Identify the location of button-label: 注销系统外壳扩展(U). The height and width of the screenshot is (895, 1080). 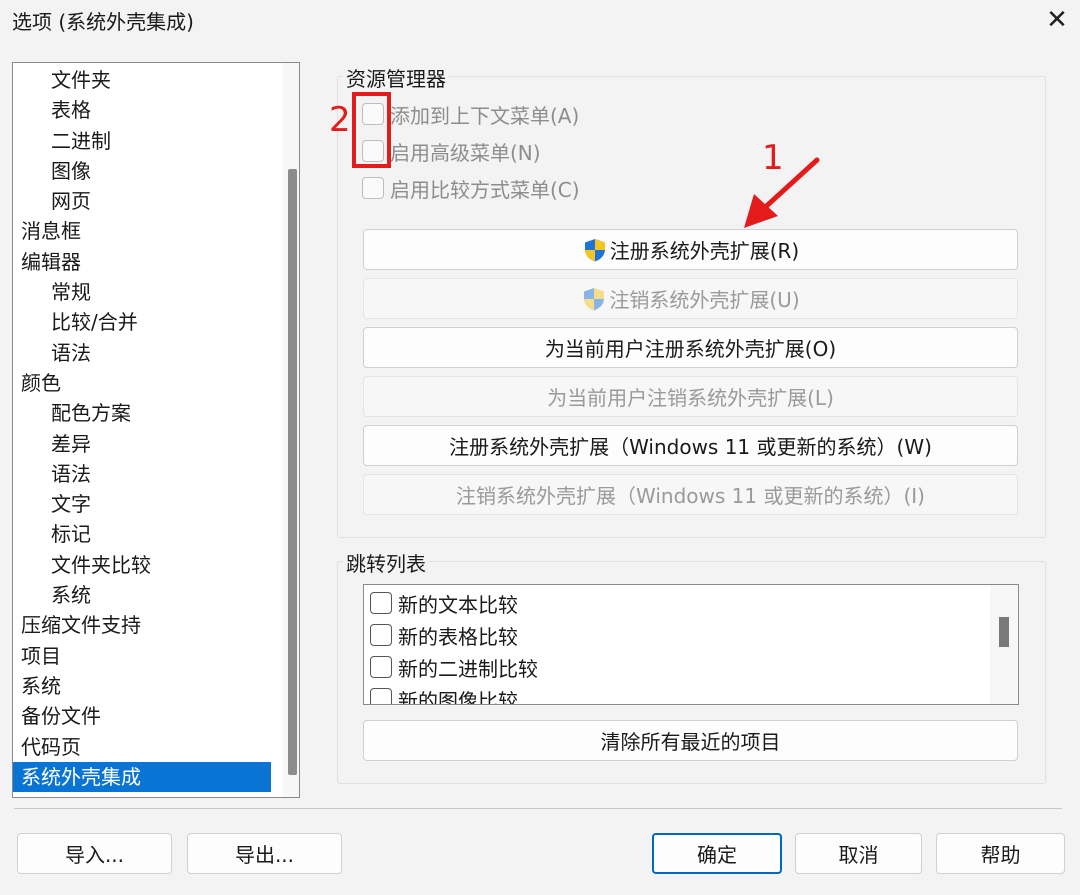
(704, 300).